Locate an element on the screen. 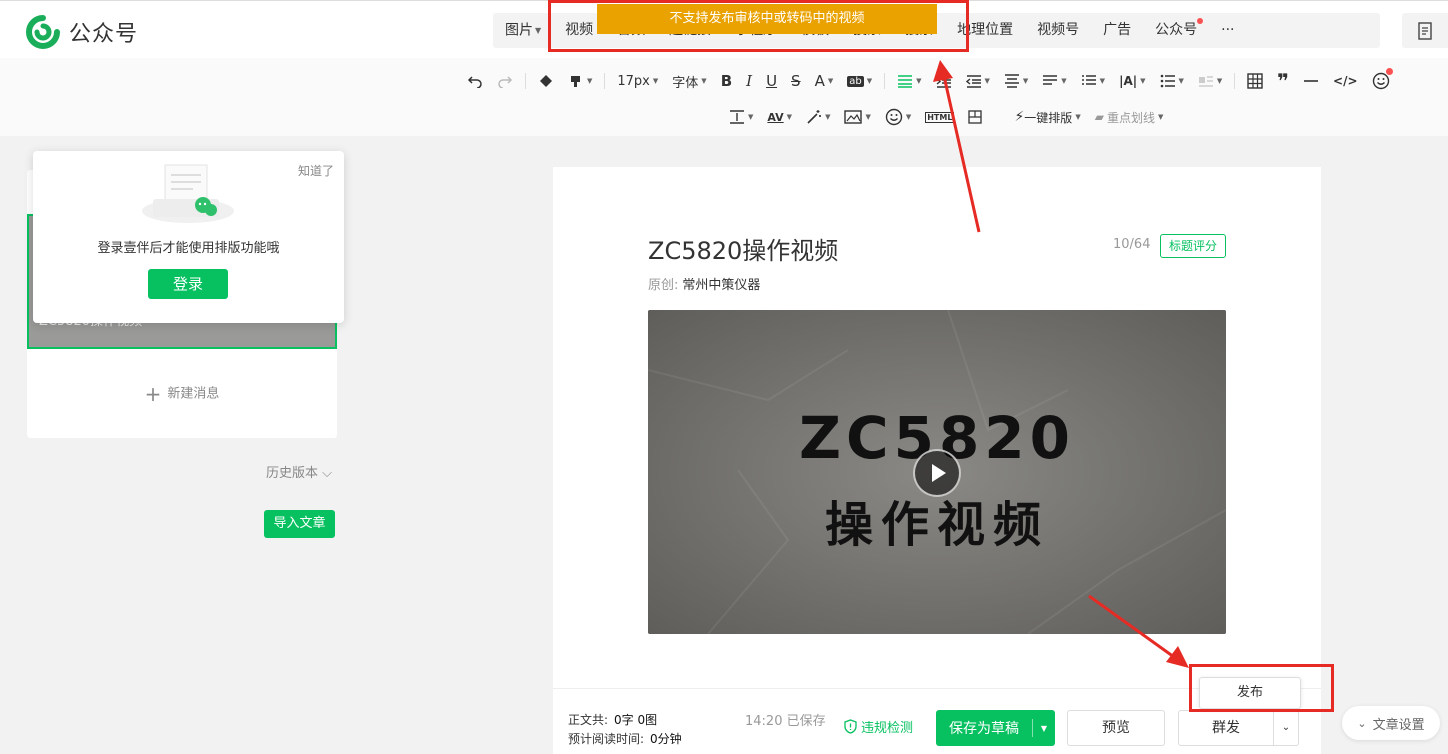 The width and height of the screenshot is (1448, 754). dismiss-link: 知道了 is located at coordinates (316, 170).